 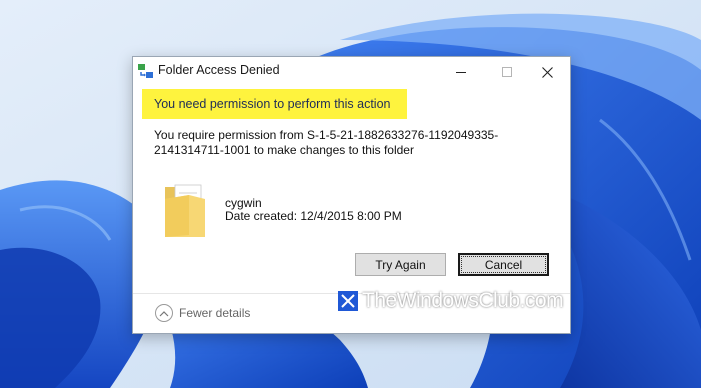 I want to click on dialog-title: Folder Access Denied, so click(x=219, y=70).